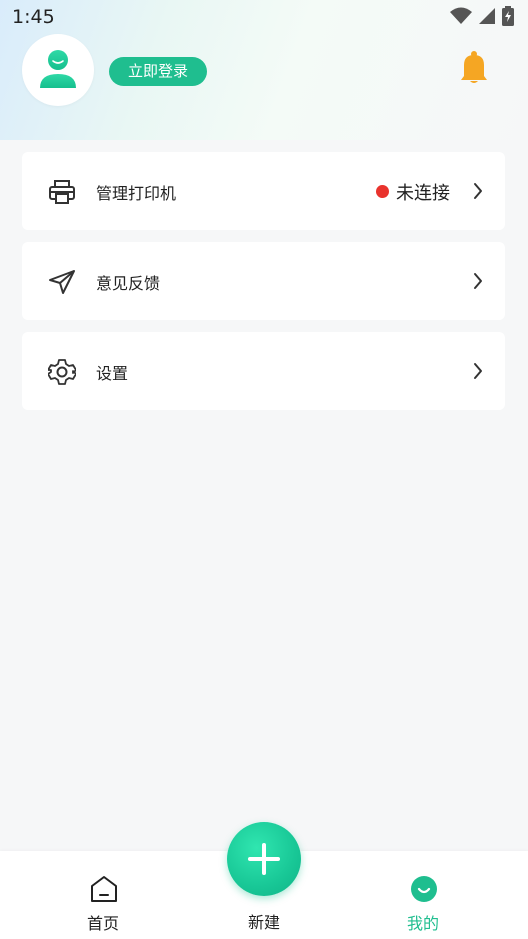 Image resolution: width=528 pixels, height=939 pixels. I want to click on user-avatar-icon, so click(58, 69).